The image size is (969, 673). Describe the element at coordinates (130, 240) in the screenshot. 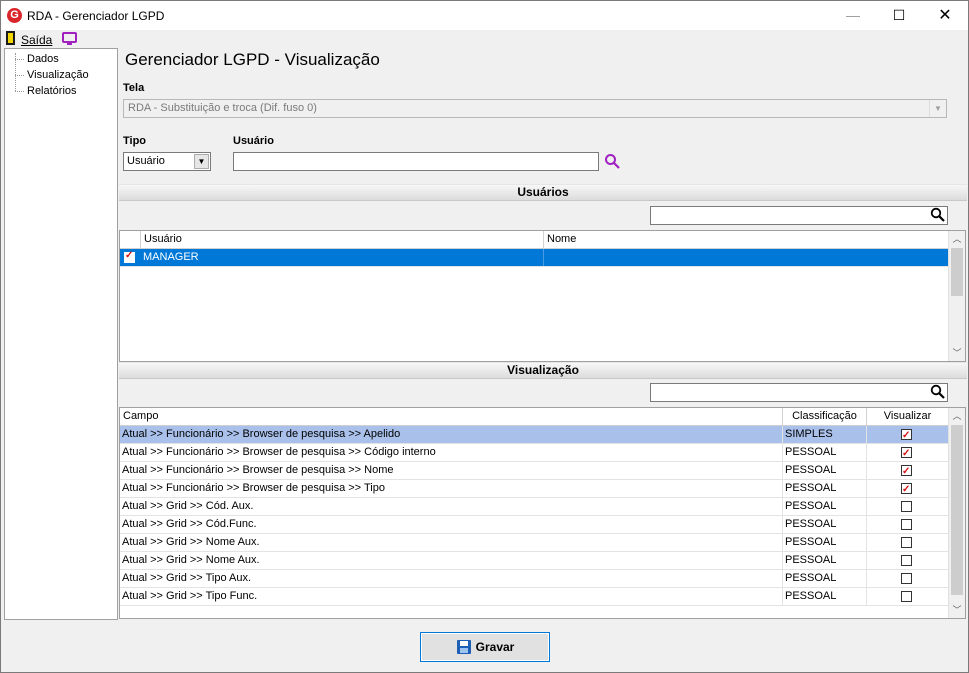

I see `users-grid-check-header` at that location.